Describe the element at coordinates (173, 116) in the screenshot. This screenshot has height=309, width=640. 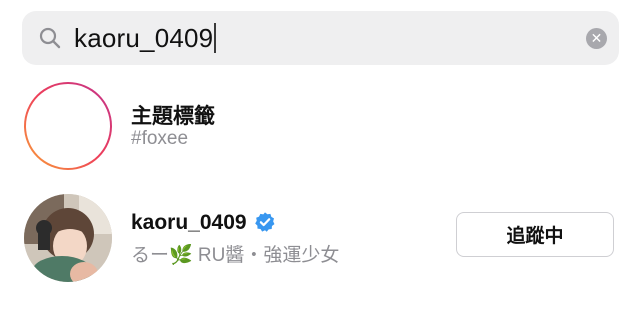
I see `hashtag-title: 主題標籤` at that location.